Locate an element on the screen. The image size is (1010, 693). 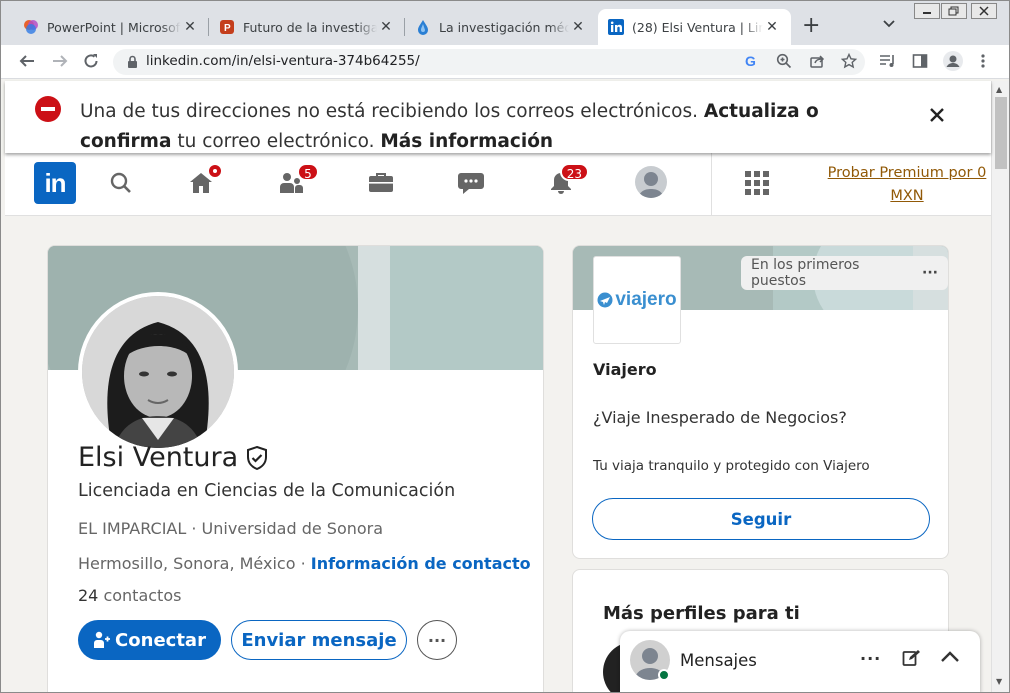
close-window-button is located at coordinates (984, 11).